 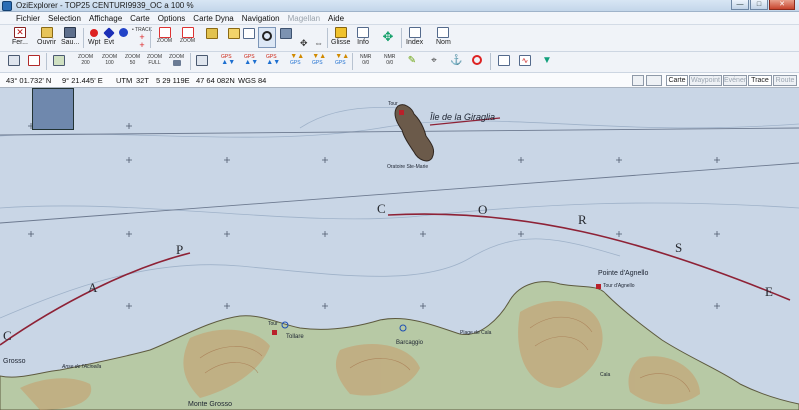 I want to click on zoom-out-icon: ⇔, so click(x=318, y=43).